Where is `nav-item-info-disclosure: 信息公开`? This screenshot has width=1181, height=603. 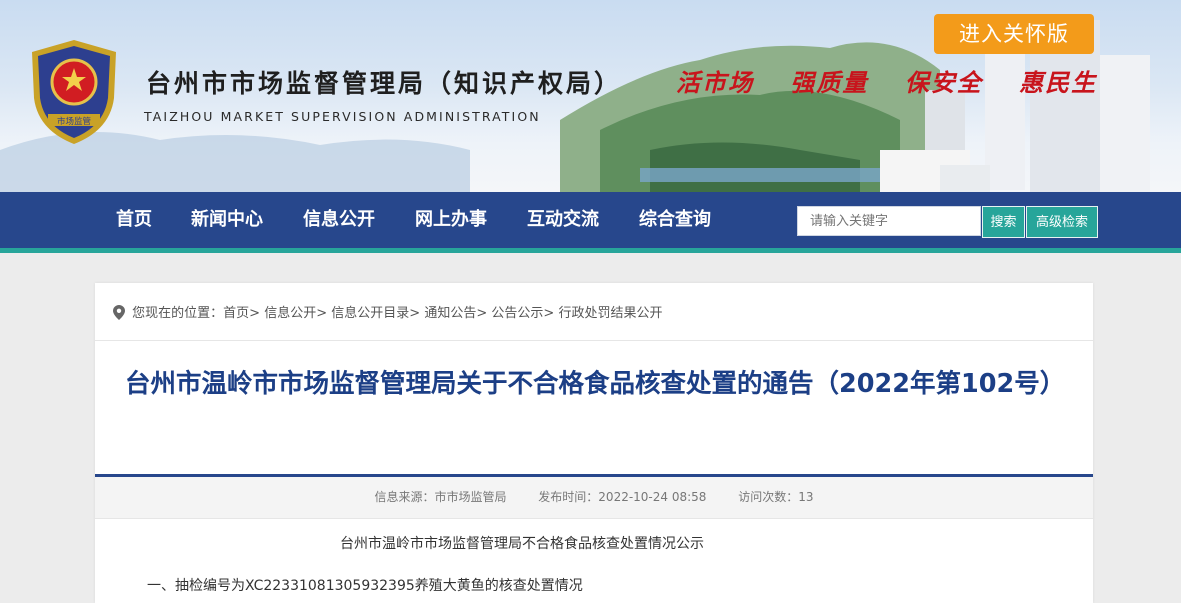 nav-item-info-disclosure: 信息公开 is located at coordinates (339, 220).